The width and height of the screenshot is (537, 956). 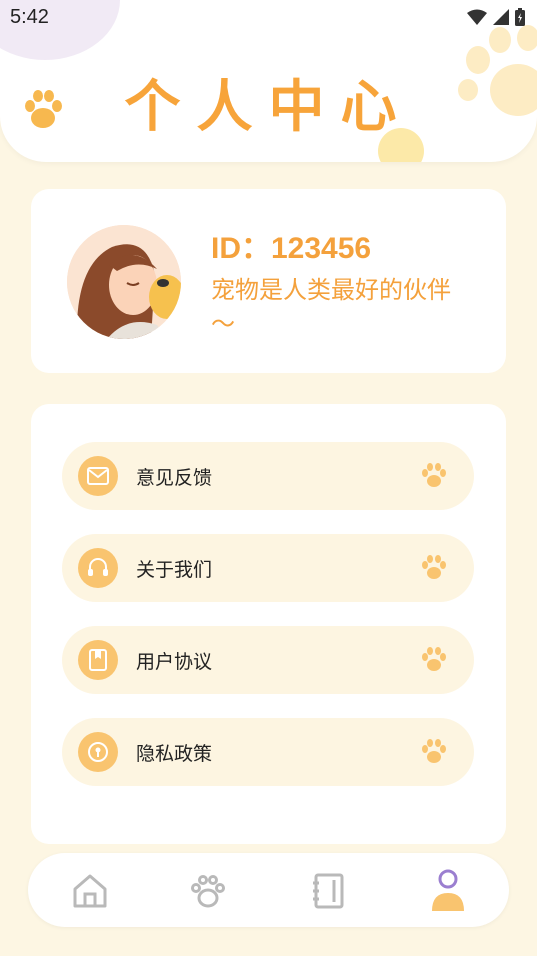 I want to click on avatar-illustration-icon, so click(x=124, y=282).